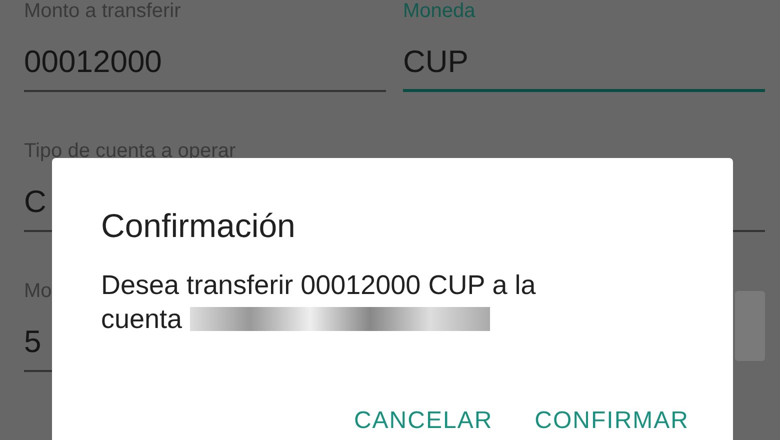 This screenshot has height=440, width=780. I want to click on field-value: CUP, so click(435, 62).